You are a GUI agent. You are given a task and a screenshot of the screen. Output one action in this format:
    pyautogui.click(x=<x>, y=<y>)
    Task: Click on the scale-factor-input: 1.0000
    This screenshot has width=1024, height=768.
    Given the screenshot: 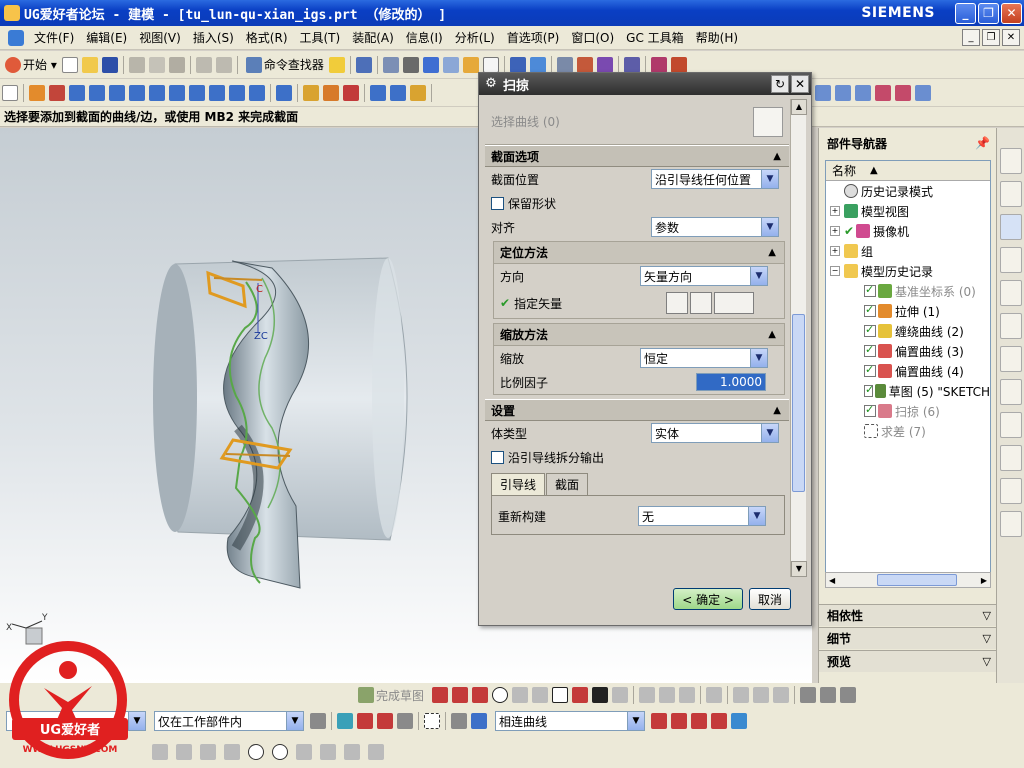 What is the action you would take?
    pyautogui.click(x=731, y=382)
    